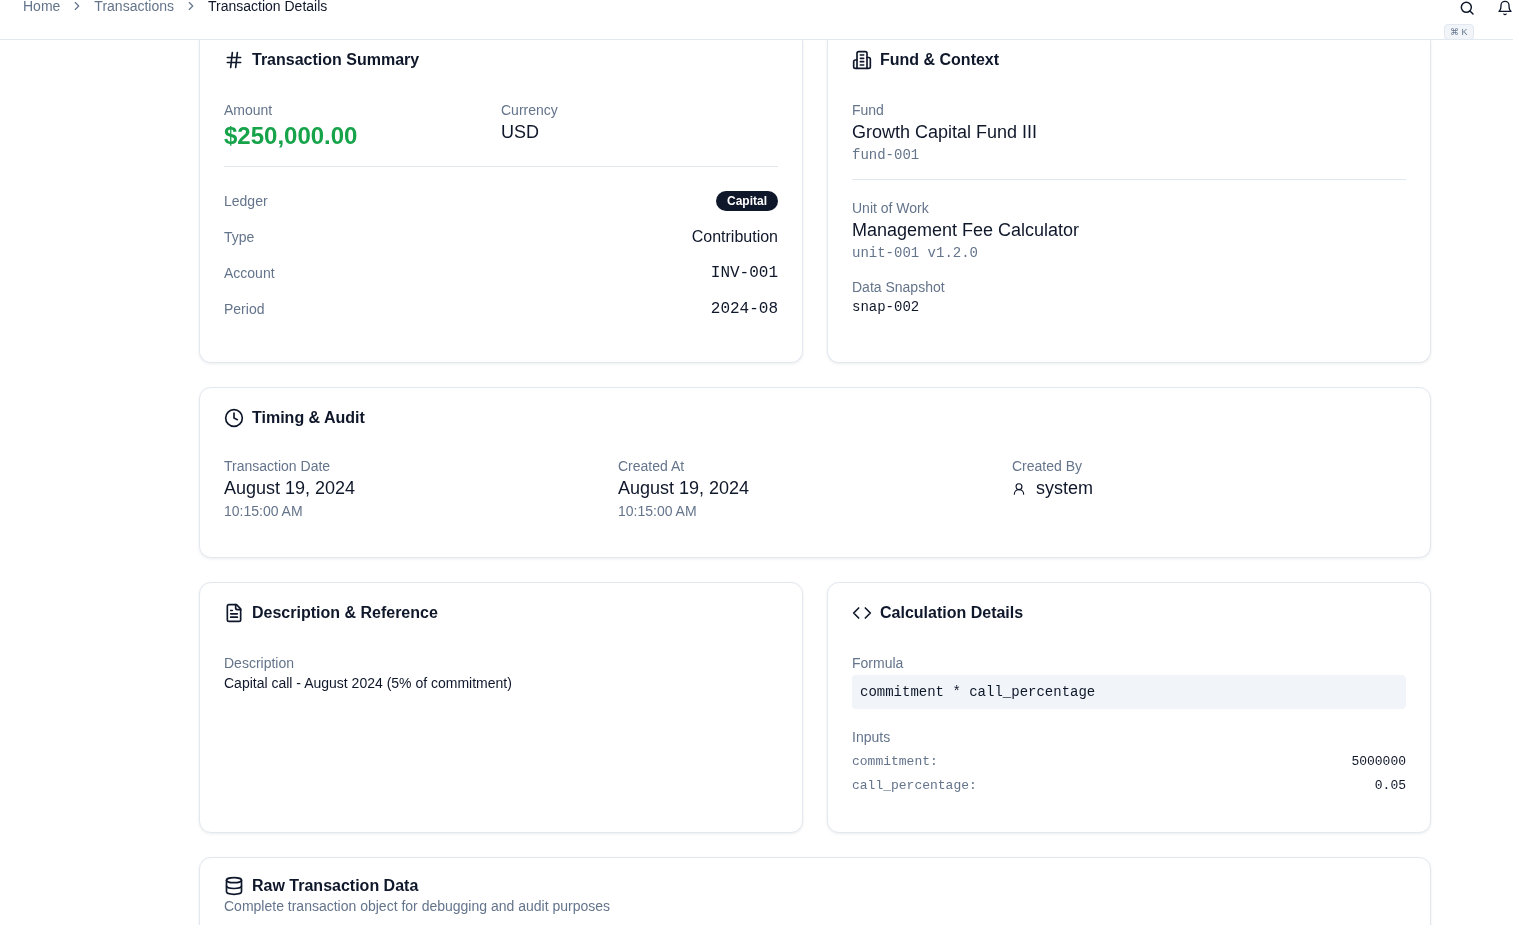 The width and height of the screenshot is (1513, 925). What do you see at coordinates (134, 7) in the screenshot?
I see `breadcrumb-link: Transactions` at bounding box center [134, 7].